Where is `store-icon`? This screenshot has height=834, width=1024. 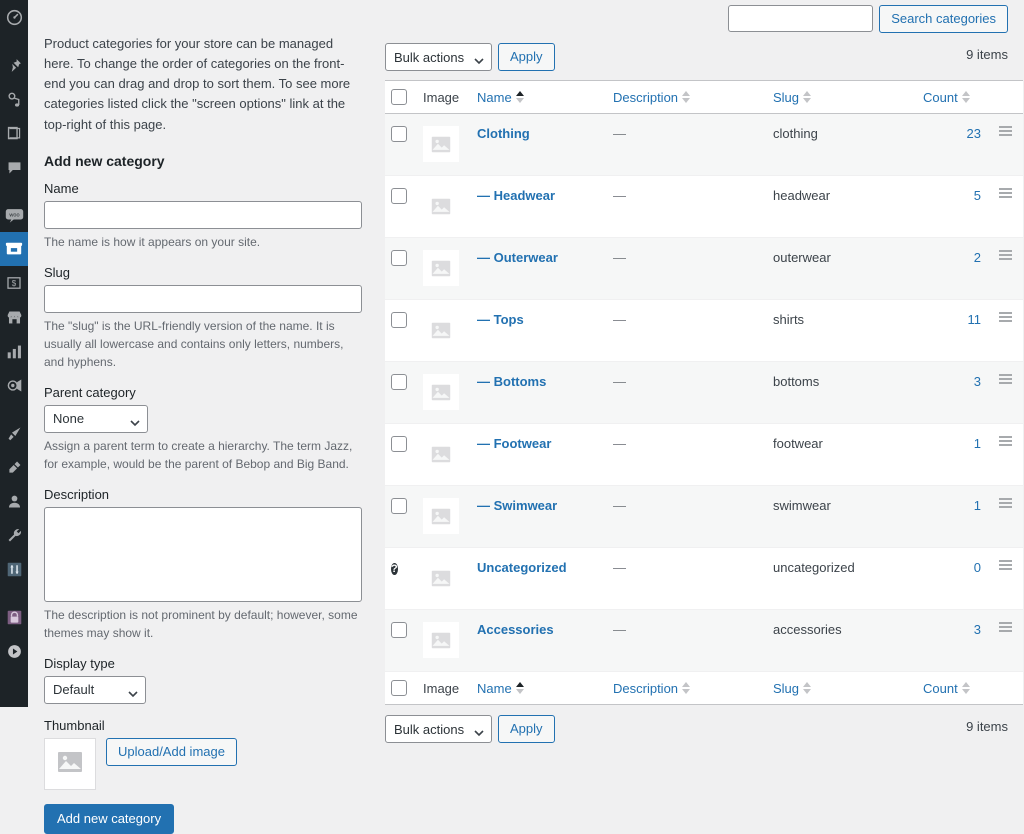
store-icon is located at coordinates (14, 317).